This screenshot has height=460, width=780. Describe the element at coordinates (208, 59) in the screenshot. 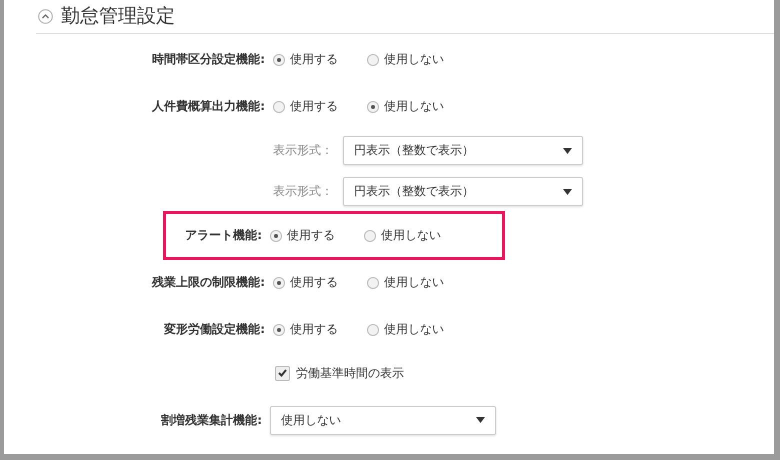

I see `field-label: 時間帯区分設定機能:` at that location.